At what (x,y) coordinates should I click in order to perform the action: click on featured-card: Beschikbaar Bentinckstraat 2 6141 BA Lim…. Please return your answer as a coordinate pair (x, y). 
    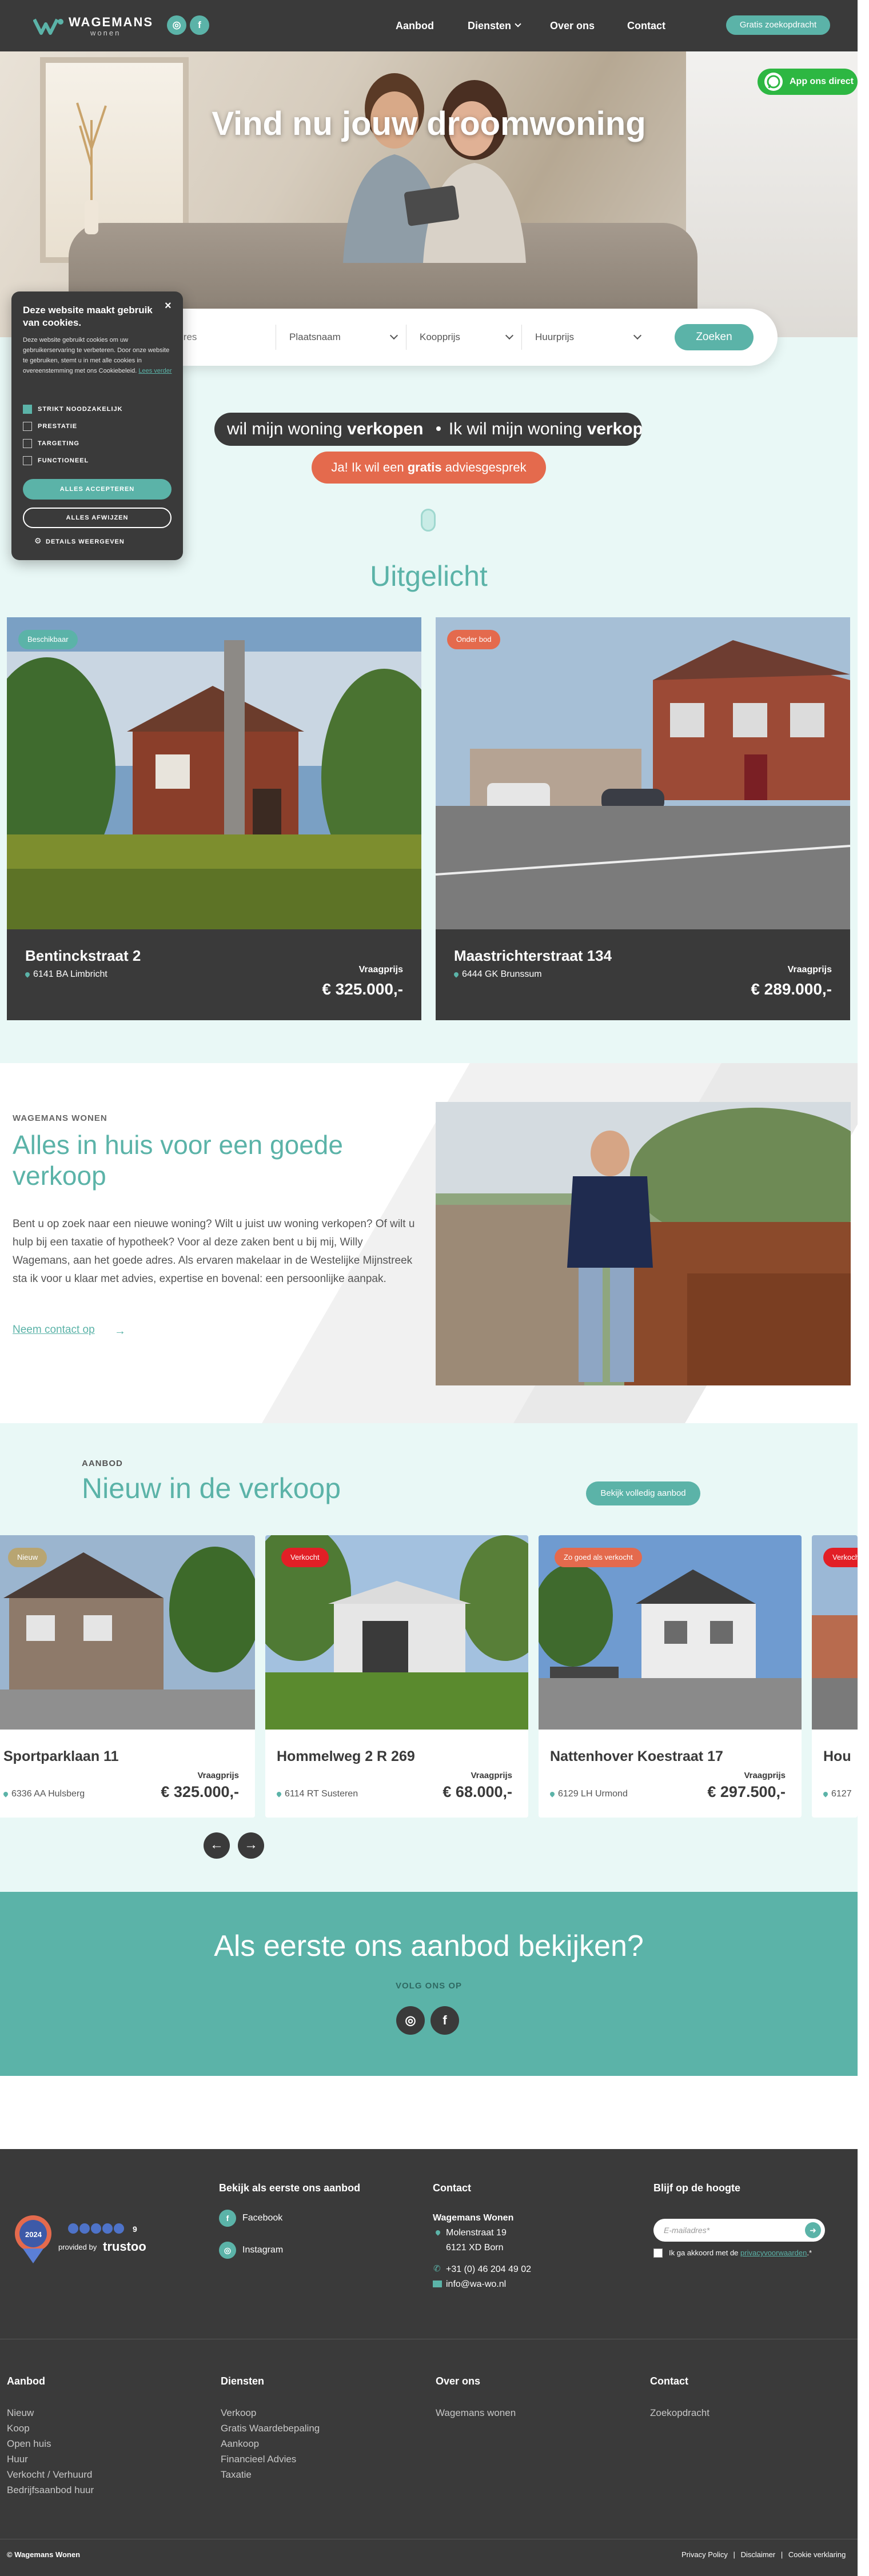
    Looking at the image, I should click on (214, 818).